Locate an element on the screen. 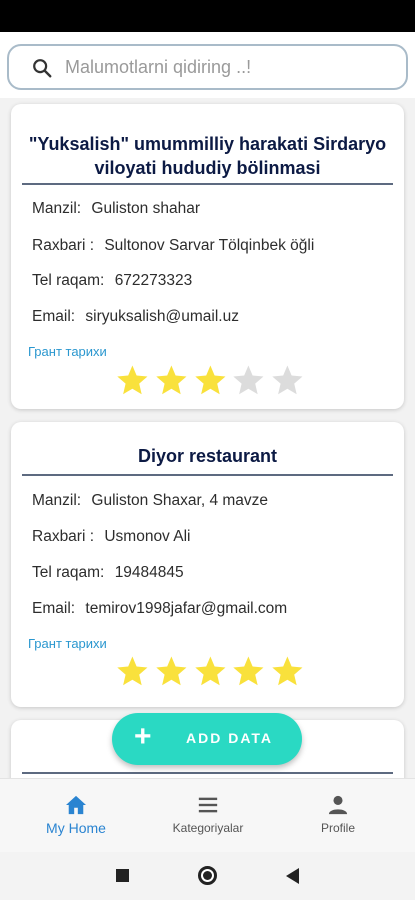 The height and width of the screenshot is (900, 415). nav-label-home: My Home is located at coordinates (76, 828).